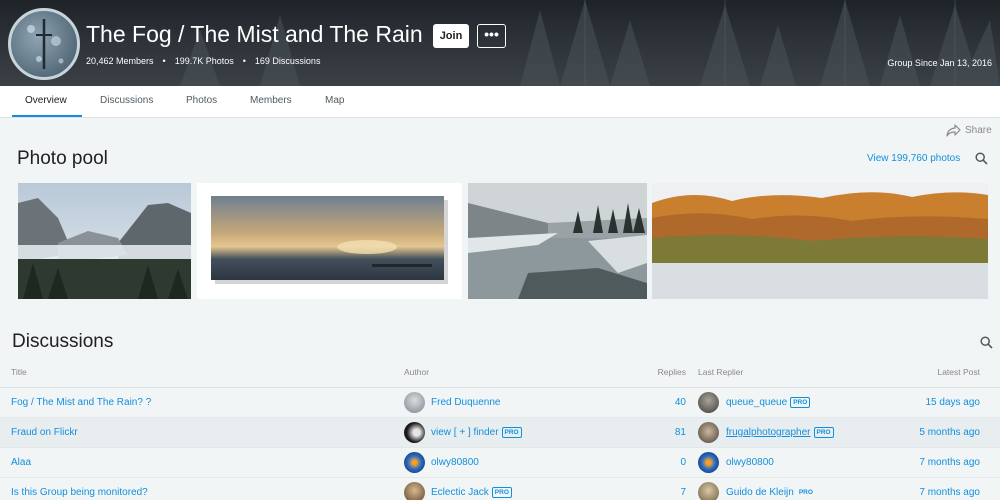 This screenshot has width=1000, height=500. I want to click on discussions-search-button, so click(986, 345).